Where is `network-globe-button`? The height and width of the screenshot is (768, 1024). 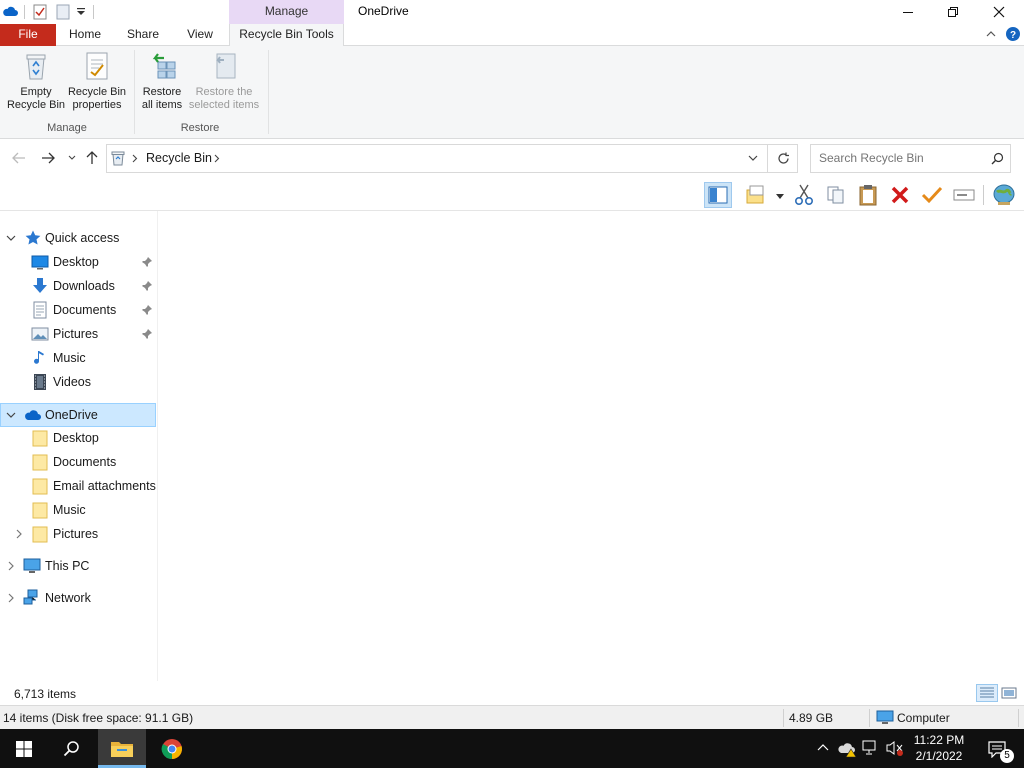 network-globe-button is located at coordinates (1004, 195).